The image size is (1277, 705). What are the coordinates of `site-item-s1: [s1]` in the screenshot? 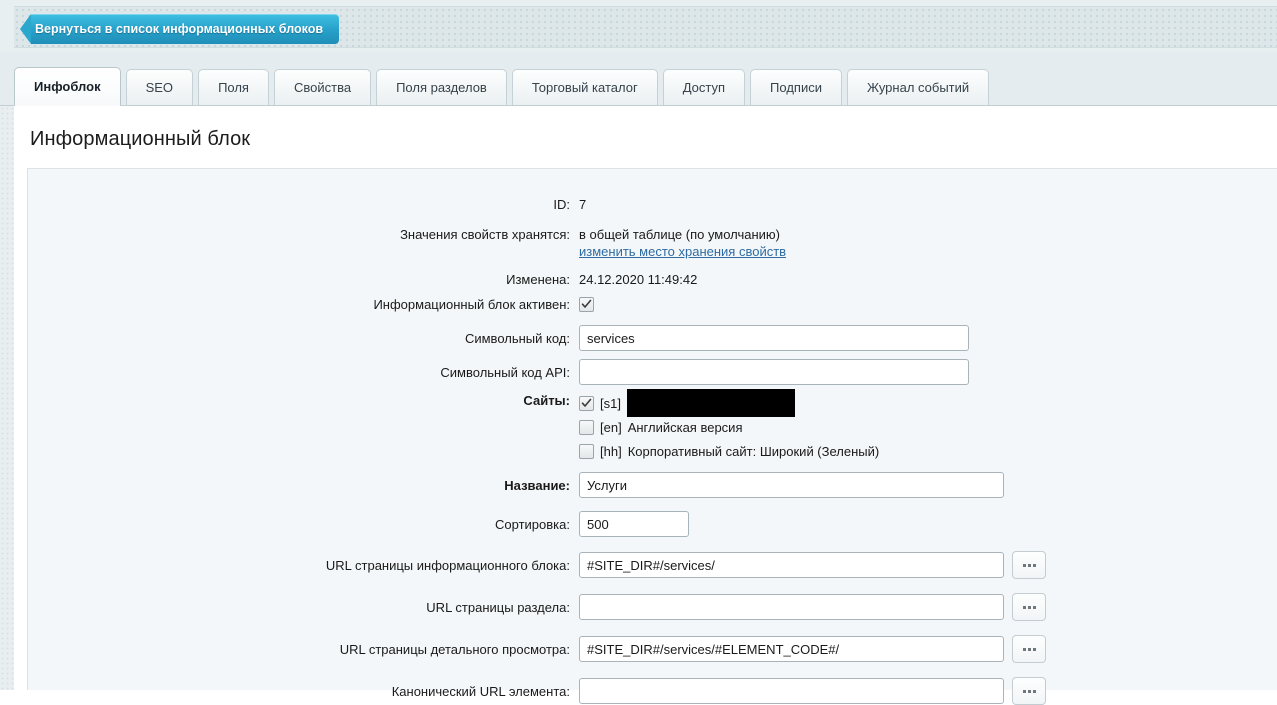 It's located at (729, 403).